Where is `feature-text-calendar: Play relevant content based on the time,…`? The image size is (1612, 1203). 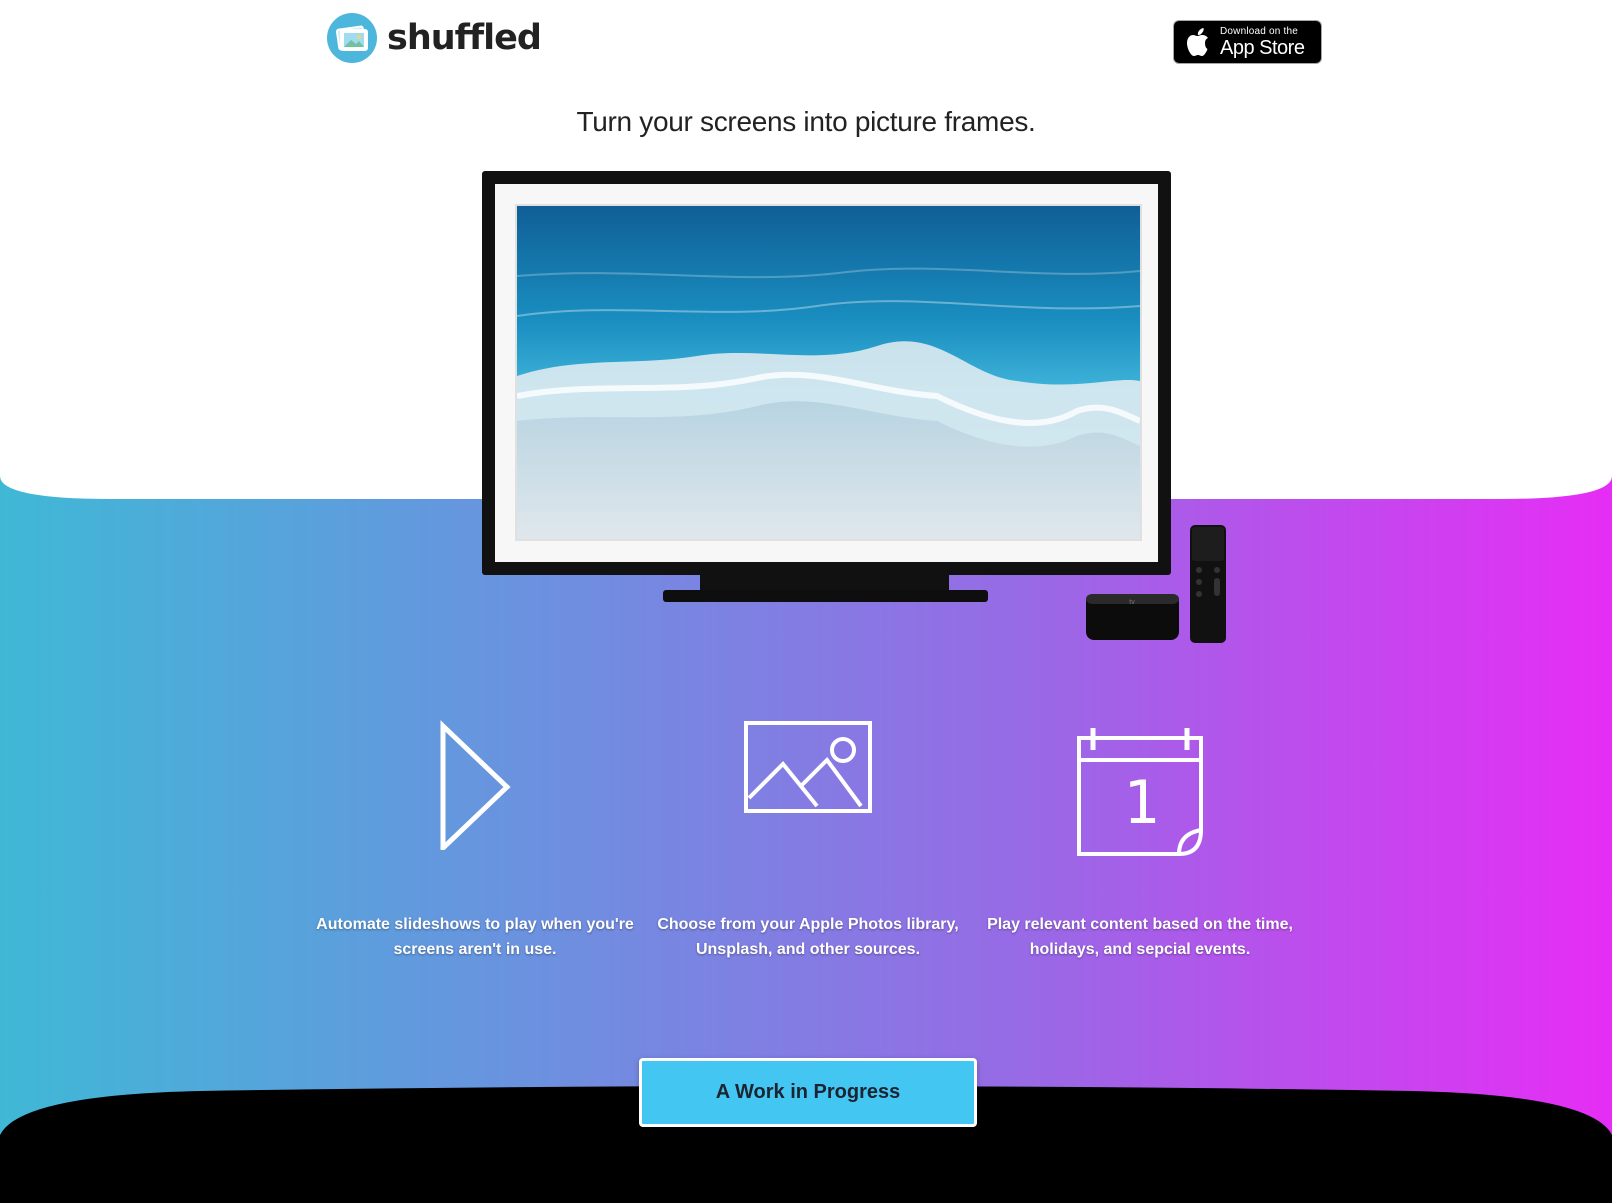 feature-text-calendar: Play relevant content based on the time,… is located at coordinates (1140, 937).